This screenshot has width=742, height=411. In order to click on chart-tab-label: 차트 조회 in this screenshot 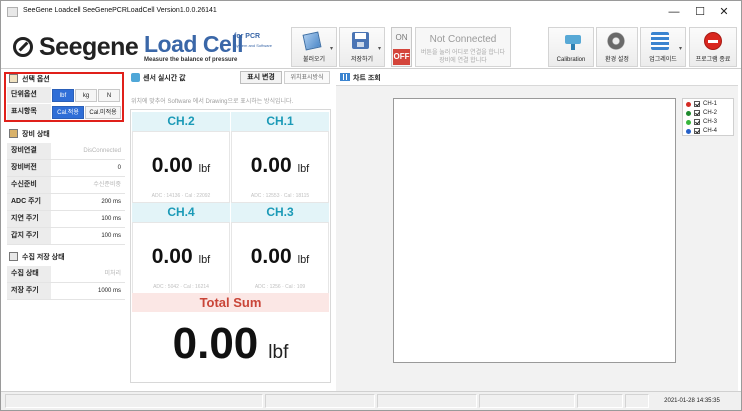, I will do `click(367, 78)`.